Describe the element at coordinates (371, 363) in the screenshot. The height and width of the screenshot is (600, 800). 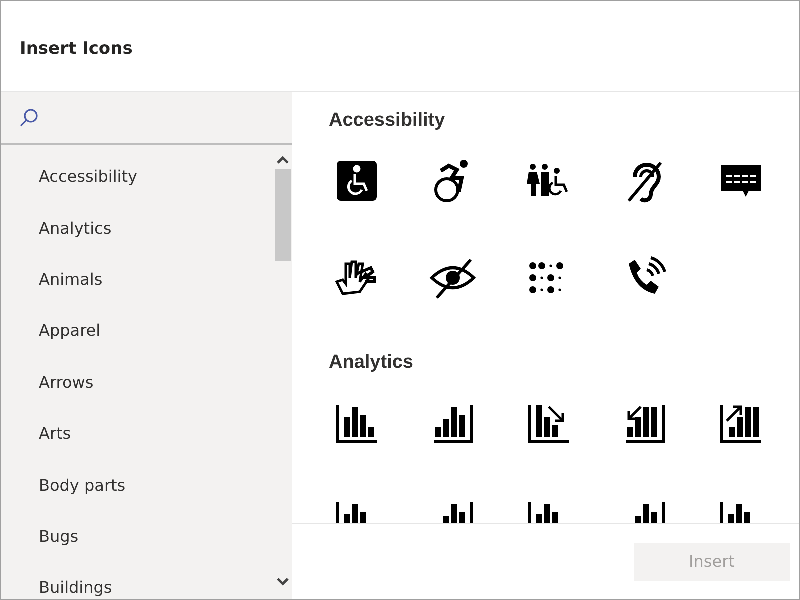
I see `section-heading: Analytics` at that location.